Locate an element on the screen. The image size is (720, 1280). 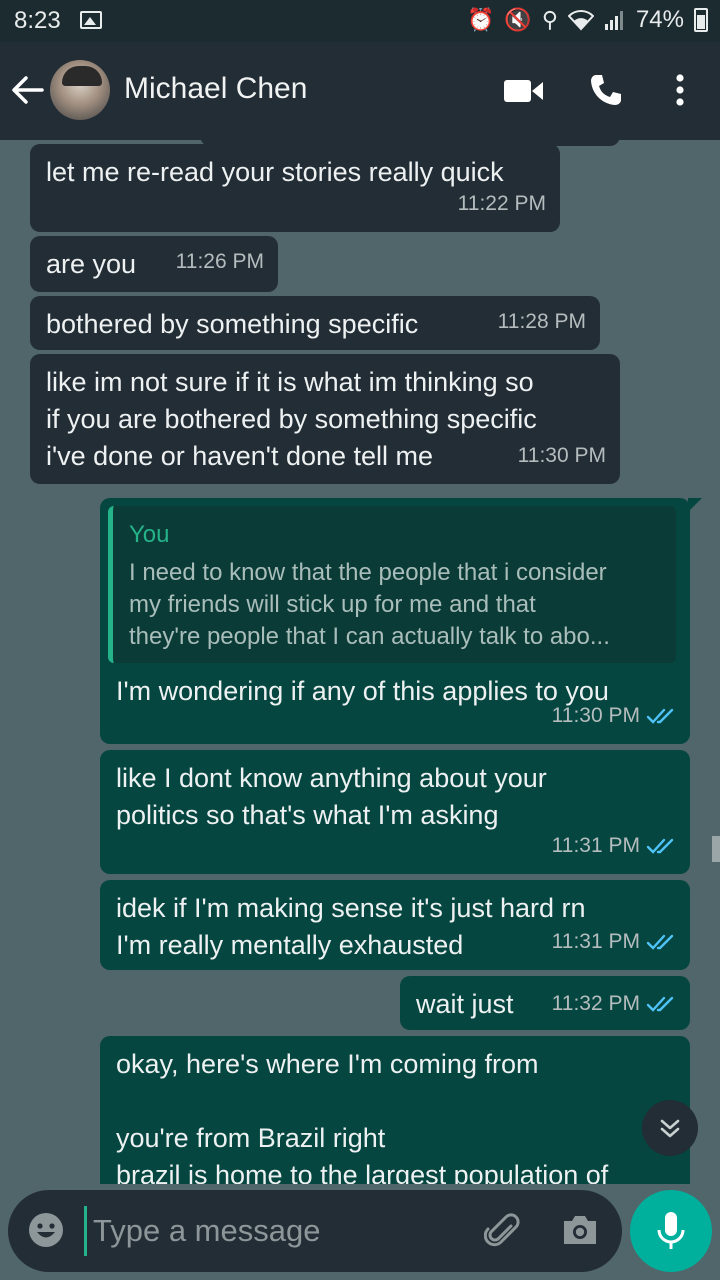
battery-icon is located at coordinates (701, 20).